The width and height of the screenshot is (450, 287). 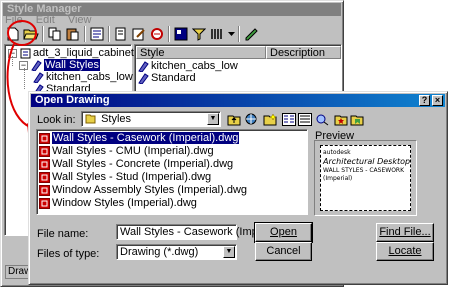 I want to click on search-web-button, so click(x=251, y=119).